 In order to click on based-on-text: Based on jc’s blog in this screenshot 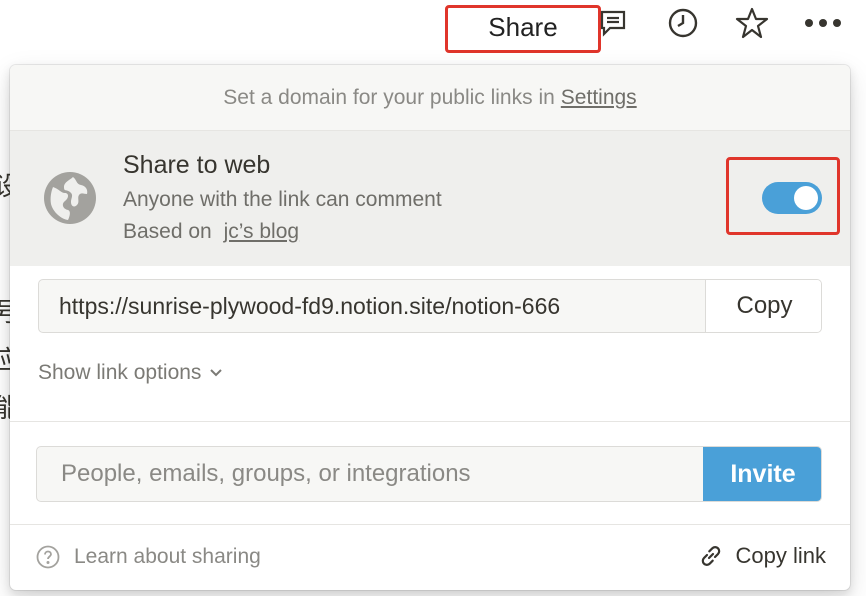, I will do `click(211, 232)`.